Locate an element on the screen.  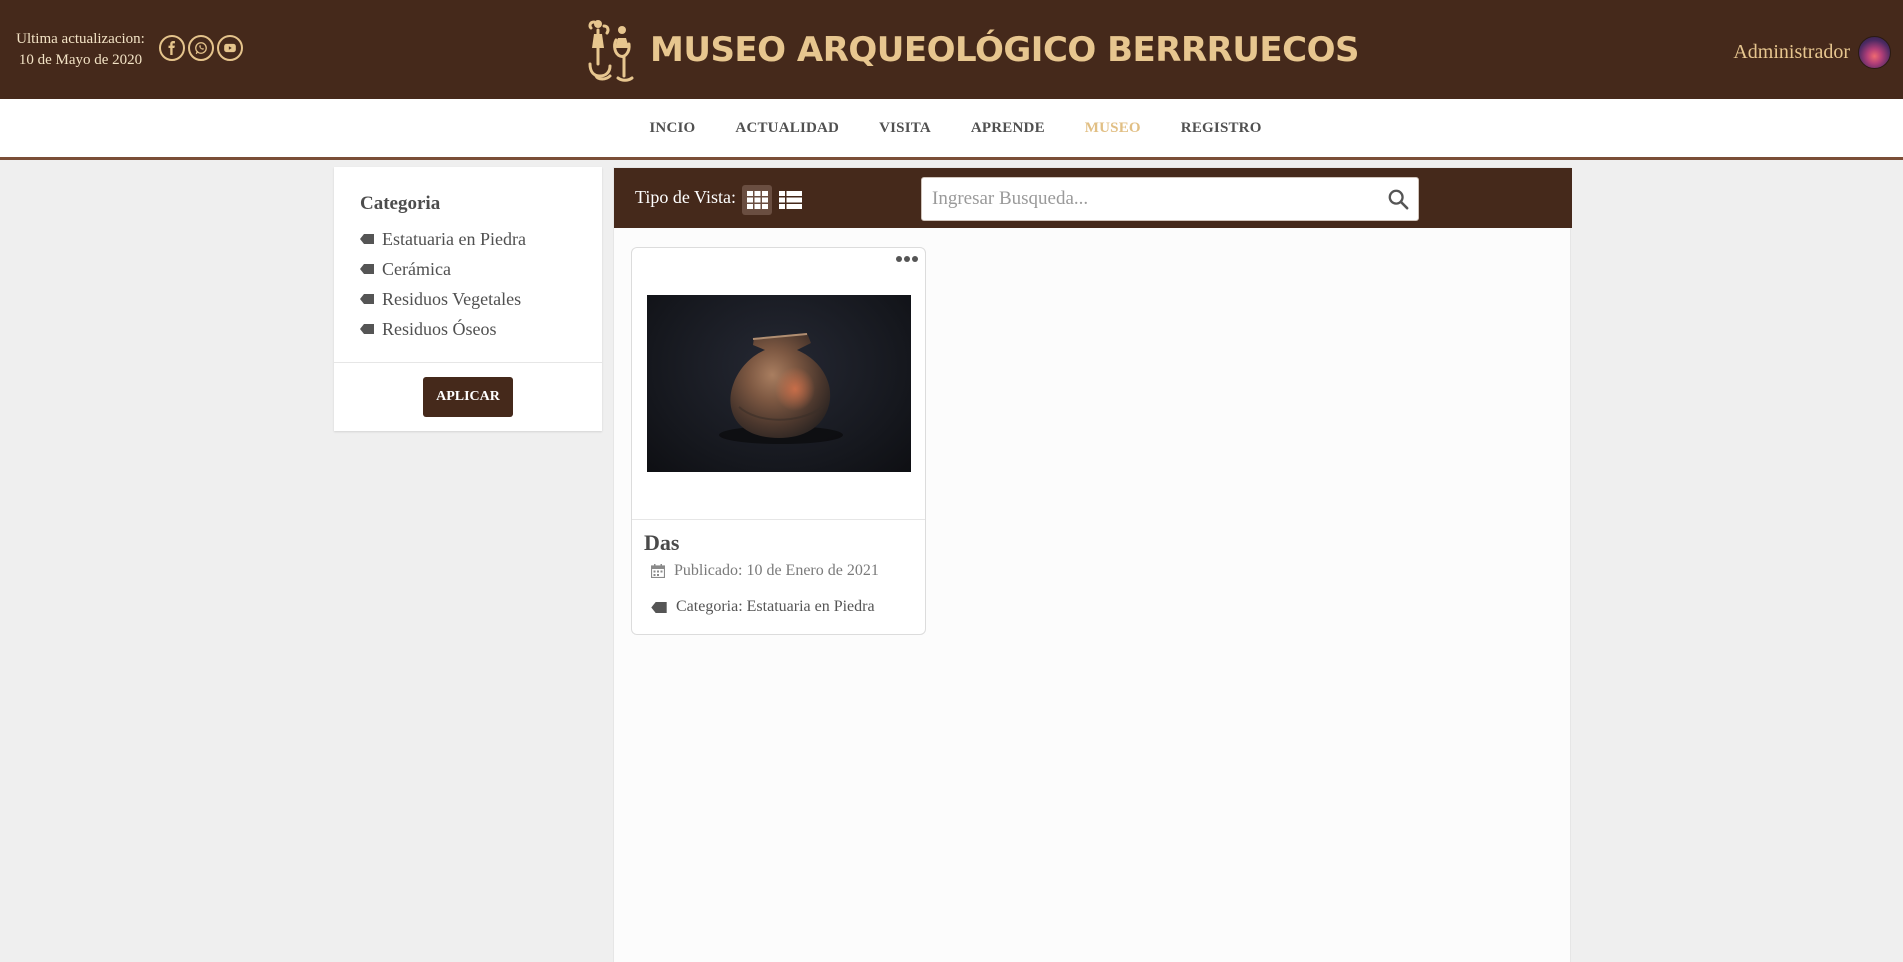
ceramic-pot-photo is located at coordinates (781, 388).